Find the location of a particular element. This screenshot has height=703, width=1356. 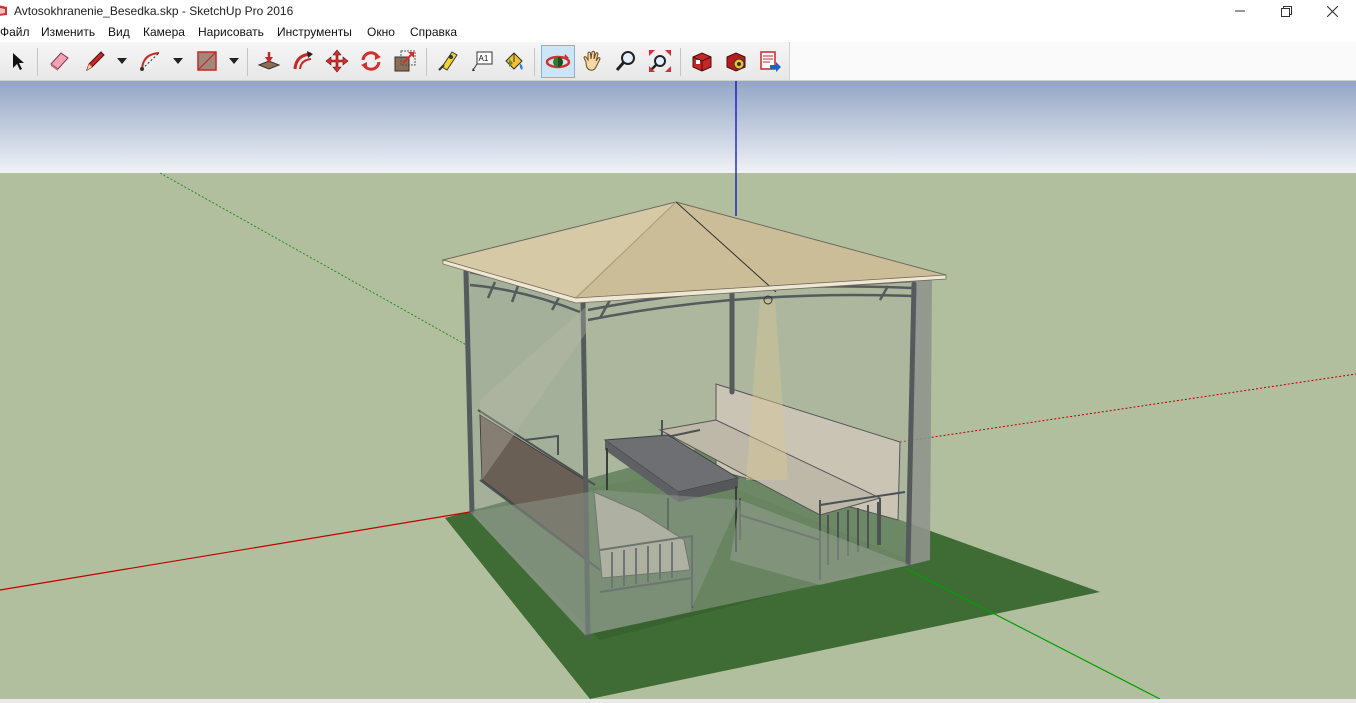

rectangle-icon is located at coordinates (207, 61).